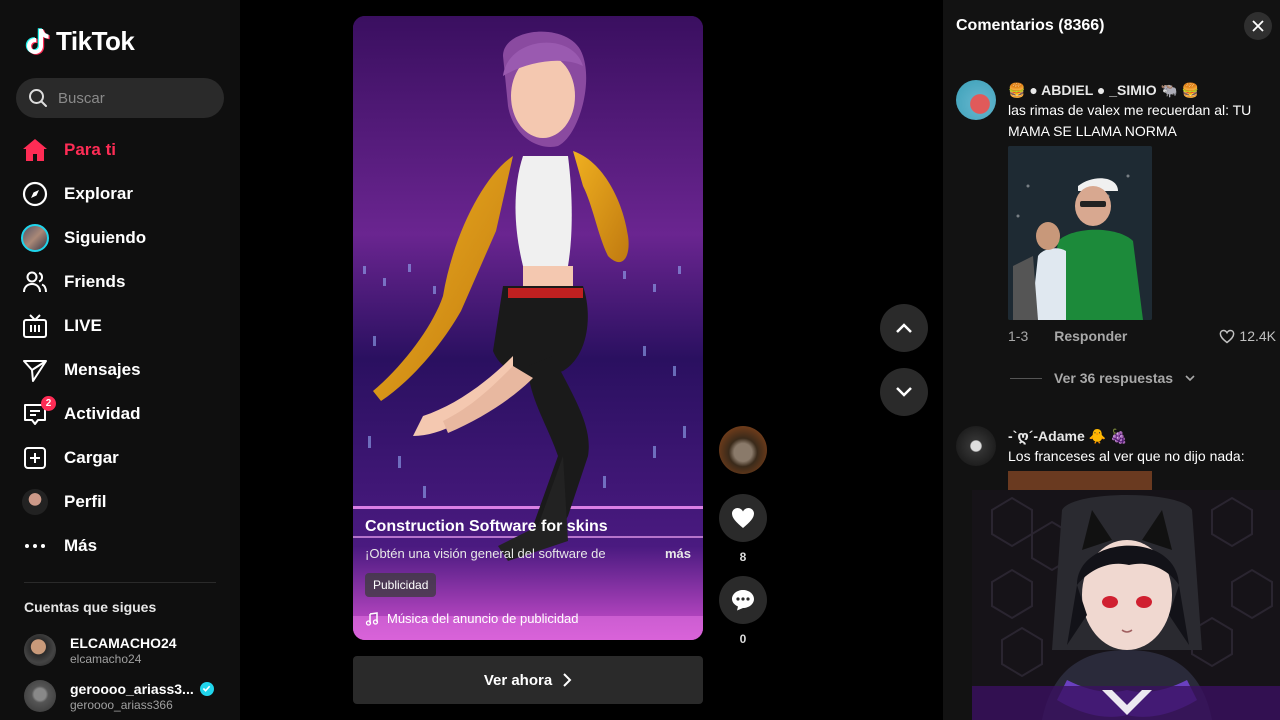 The width and height of the screenshot is (1280, 720). I want to click on account-name: ELCAMACHO24, so click(123, 642).